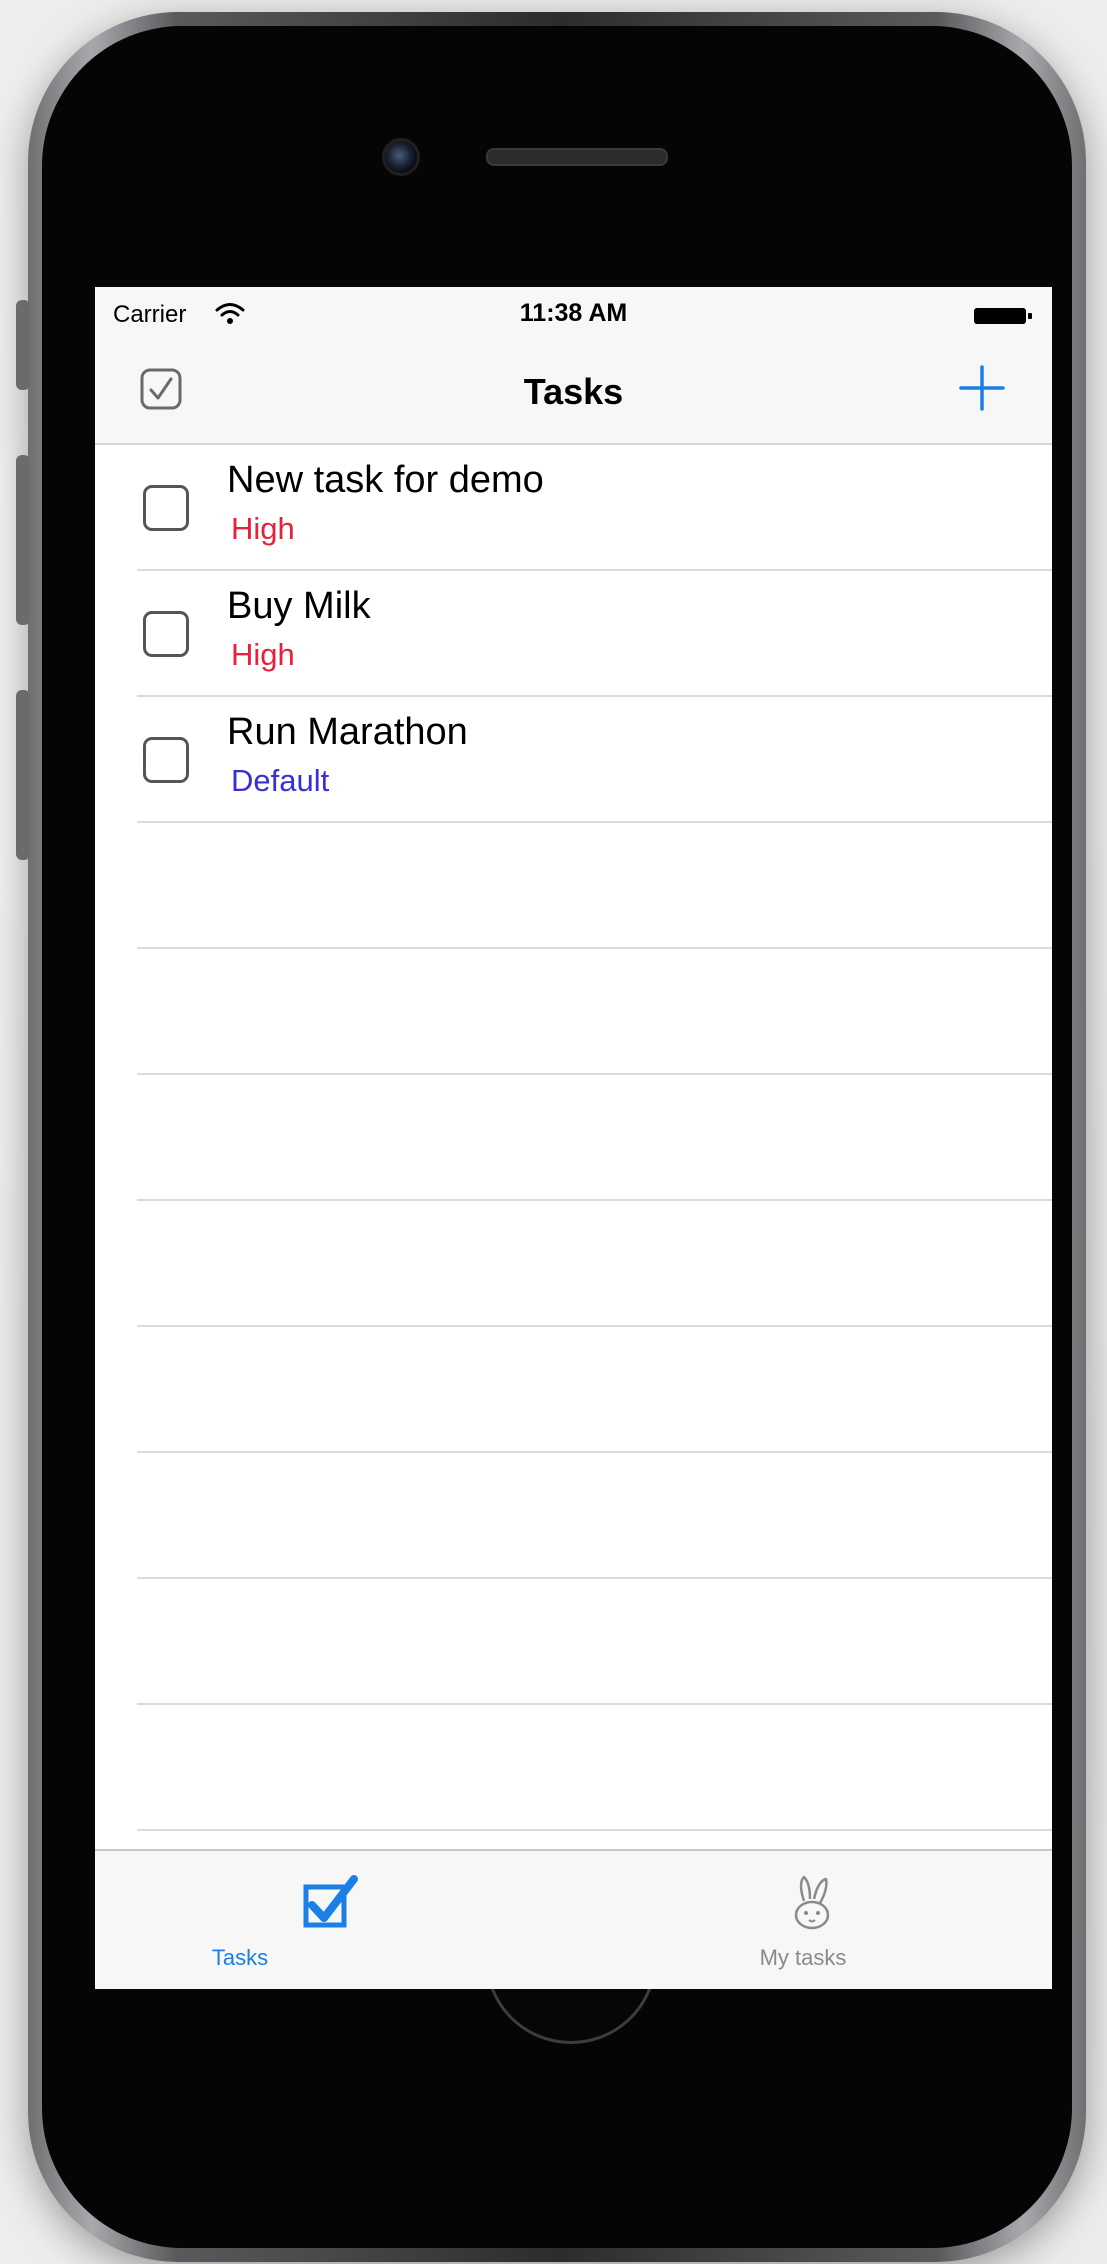 The width and height of the screenshot is (1107, 2264). What do you see at coordinates (385, 480) in the screenshot?
I see `task-title: New task for demo` at bounding box center [385, 480].